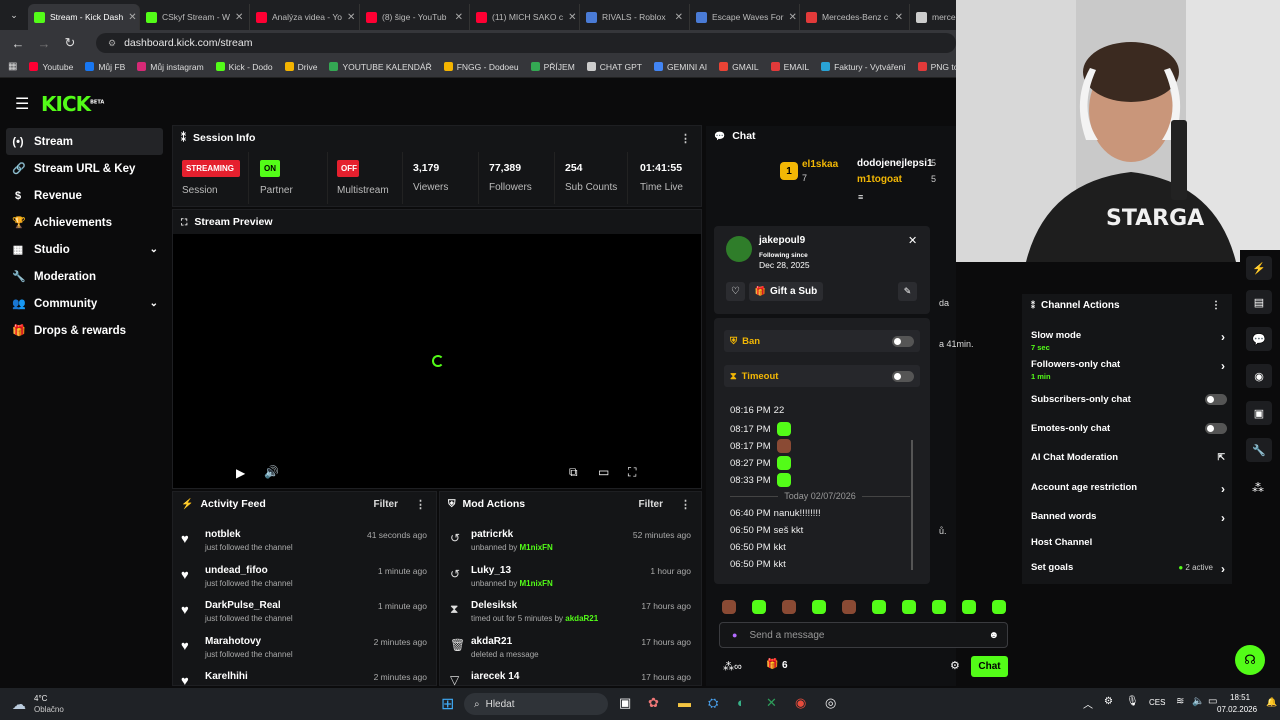 Image resolution: width=1280 pixels, height=720 pixels. I want to click on followers-only-row: Followers-only chat 1 min ›, so click(1129, 370).